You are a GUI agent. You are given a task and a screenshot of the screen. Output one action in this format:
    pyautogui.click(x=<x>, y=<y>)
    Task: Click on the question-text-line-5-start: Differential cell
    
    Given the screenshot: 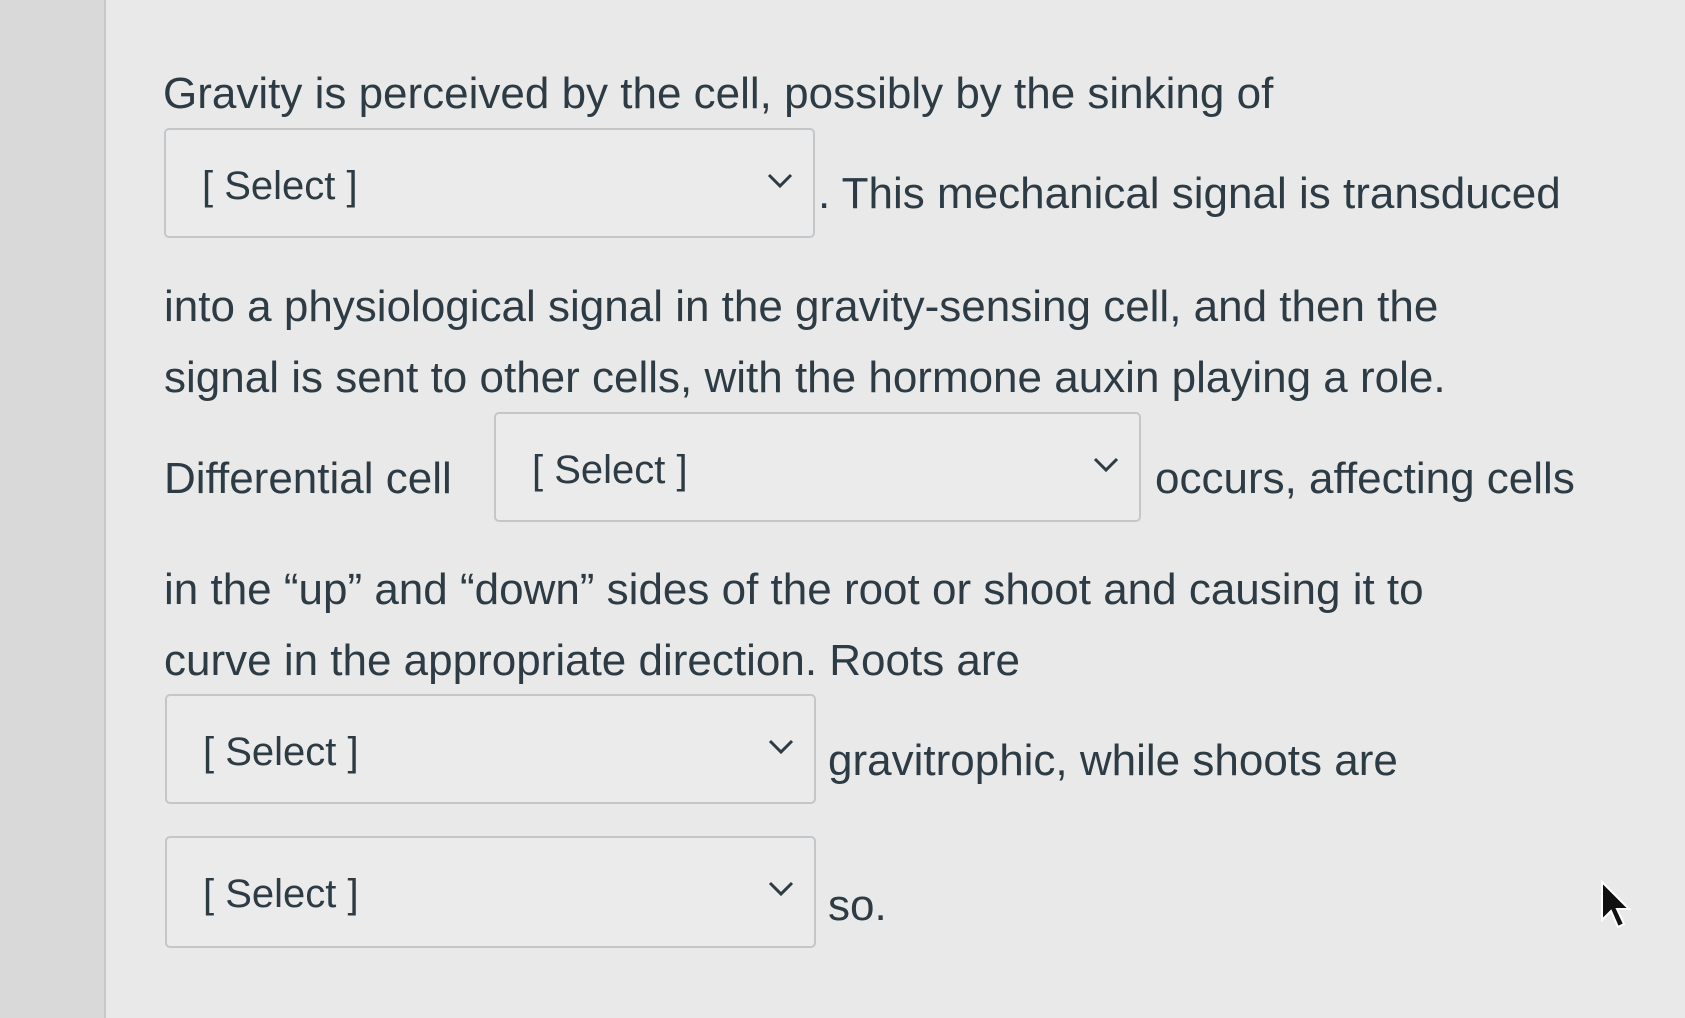 What is the action you would take?
    pyautogui.click(x=308, y=478)
    